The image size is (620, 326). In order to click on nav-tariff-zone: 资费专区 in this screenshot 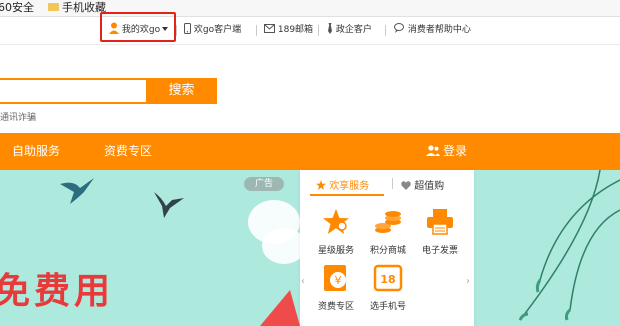, I will do `click(128, 151)`.